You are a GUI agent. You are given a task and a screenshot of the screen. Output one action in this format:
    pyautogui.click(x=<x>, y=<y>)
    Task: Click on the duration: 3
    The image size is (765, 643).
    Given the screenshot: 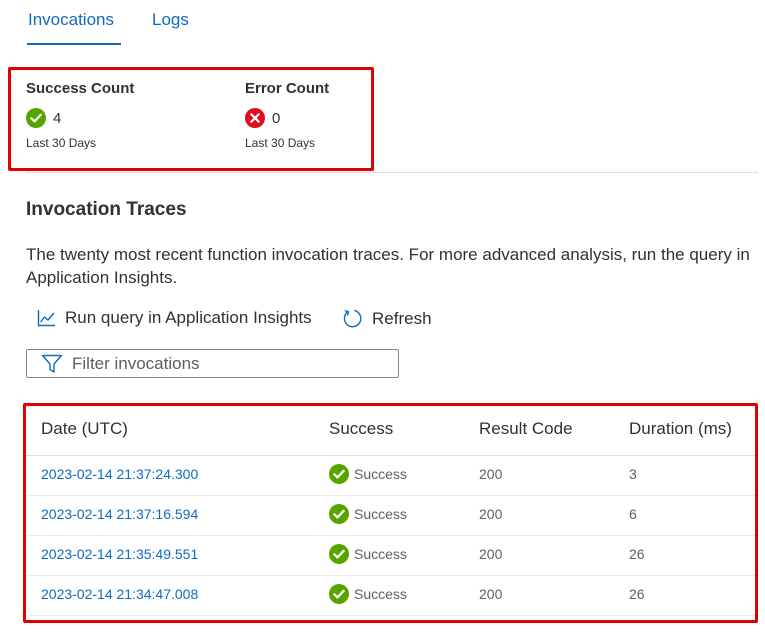 What is the action you would take?
    pyautogui.click(x=633, y=474)
    